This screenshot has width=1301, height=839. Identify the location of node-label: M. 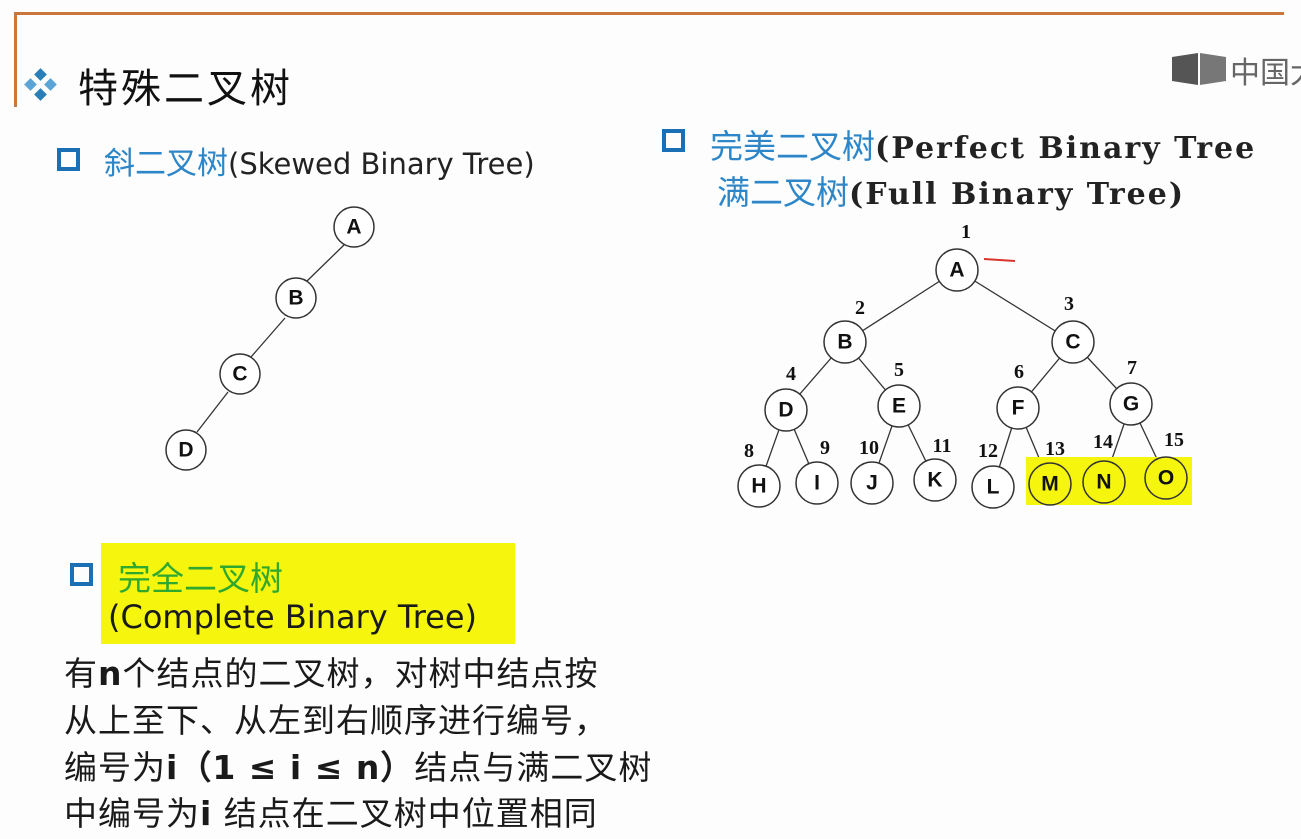
(1050, 484).